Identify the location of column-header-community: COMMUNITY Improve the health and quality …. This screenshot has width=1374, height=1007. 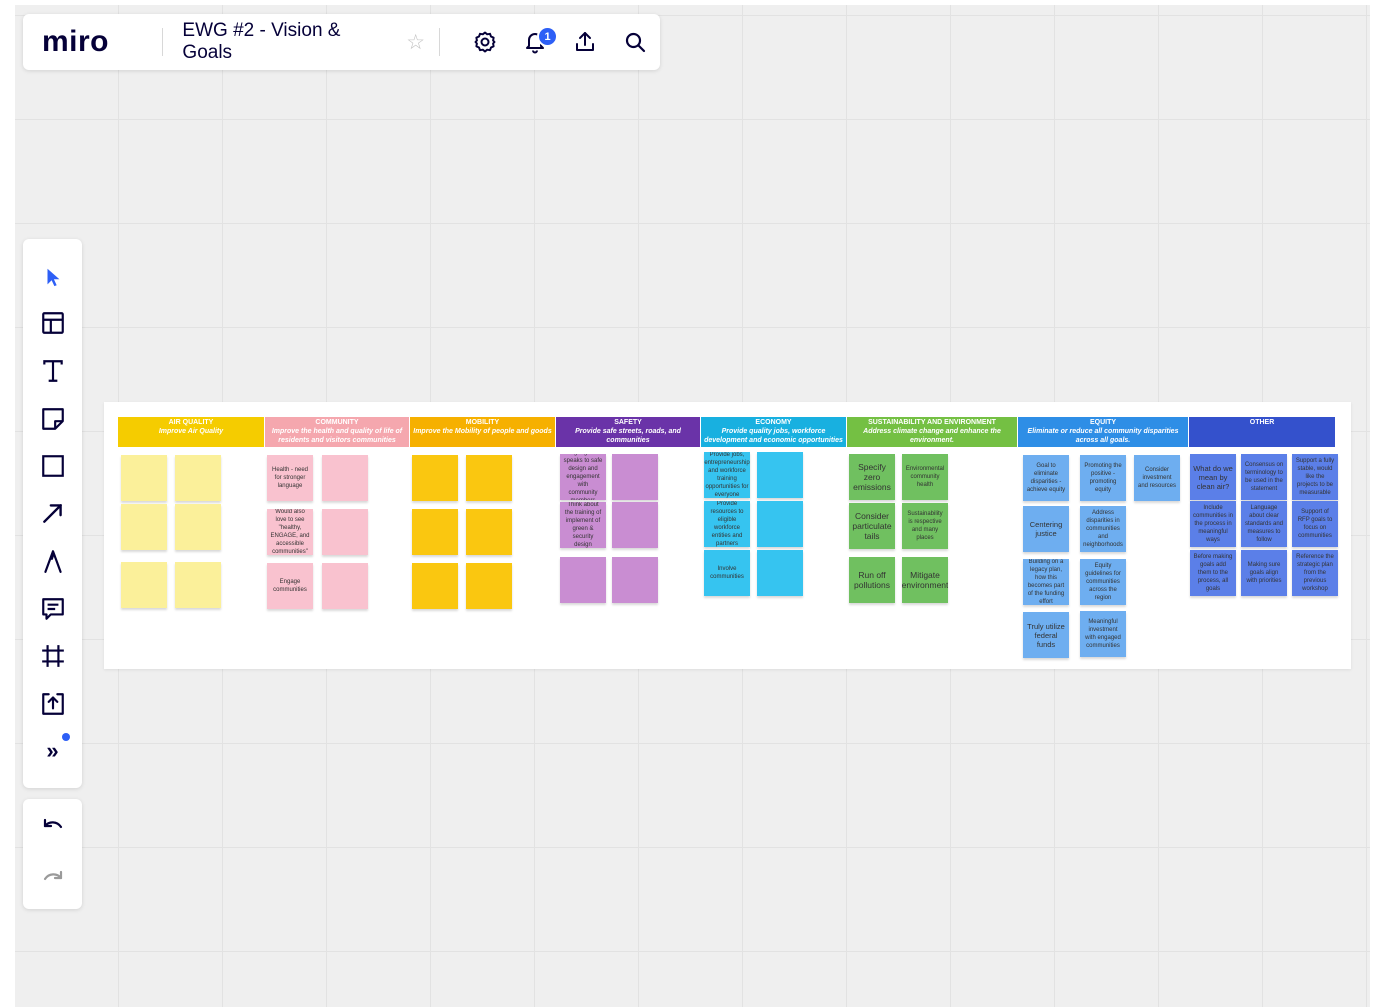
(337, 432).